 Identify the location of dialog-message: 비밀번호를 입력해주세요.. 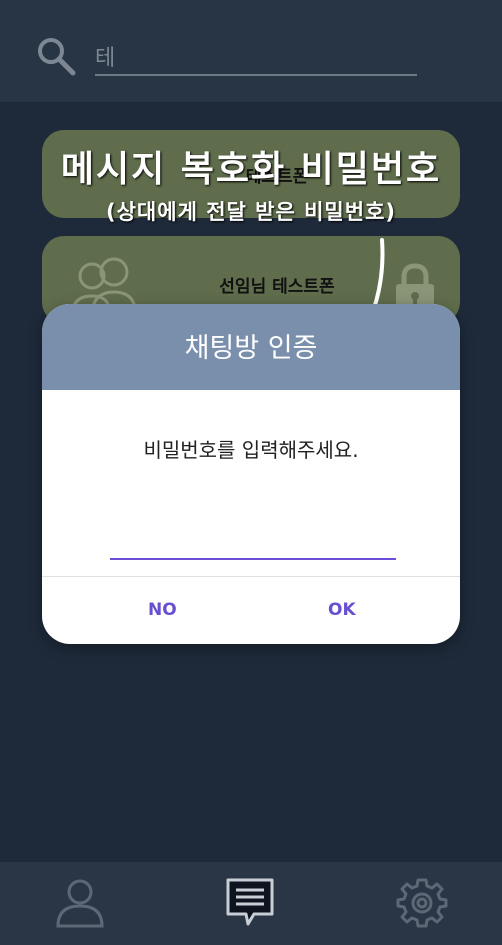
(251, 450).